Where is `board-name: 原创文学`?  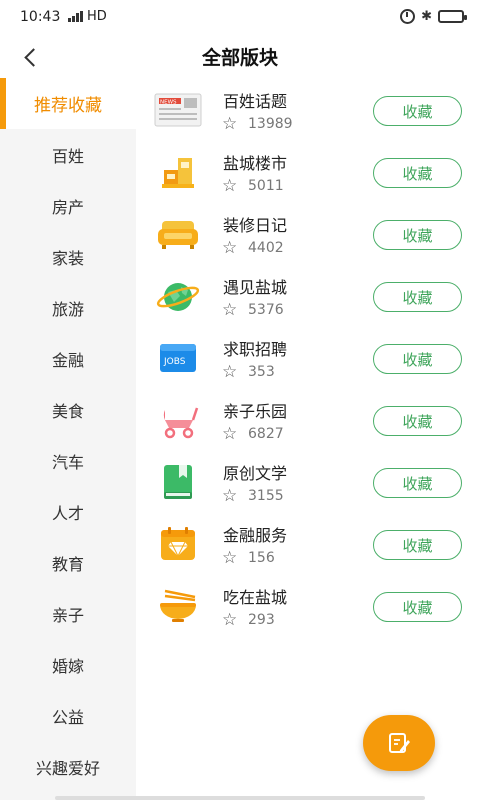
board-name: 原创文学 is located at coordinates (255, 473).